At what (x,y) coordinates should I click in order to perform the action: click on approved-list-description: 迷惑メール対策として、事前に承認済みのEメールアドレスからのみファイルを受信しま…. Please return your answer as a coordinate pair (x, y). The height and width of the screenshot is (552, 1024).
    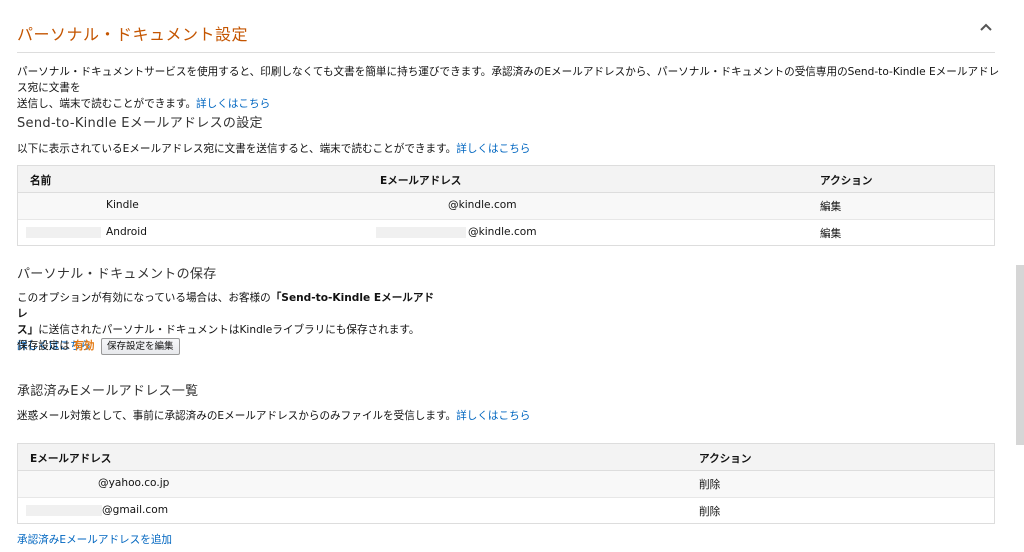
    Looking at the image, I should click on (274, 416).